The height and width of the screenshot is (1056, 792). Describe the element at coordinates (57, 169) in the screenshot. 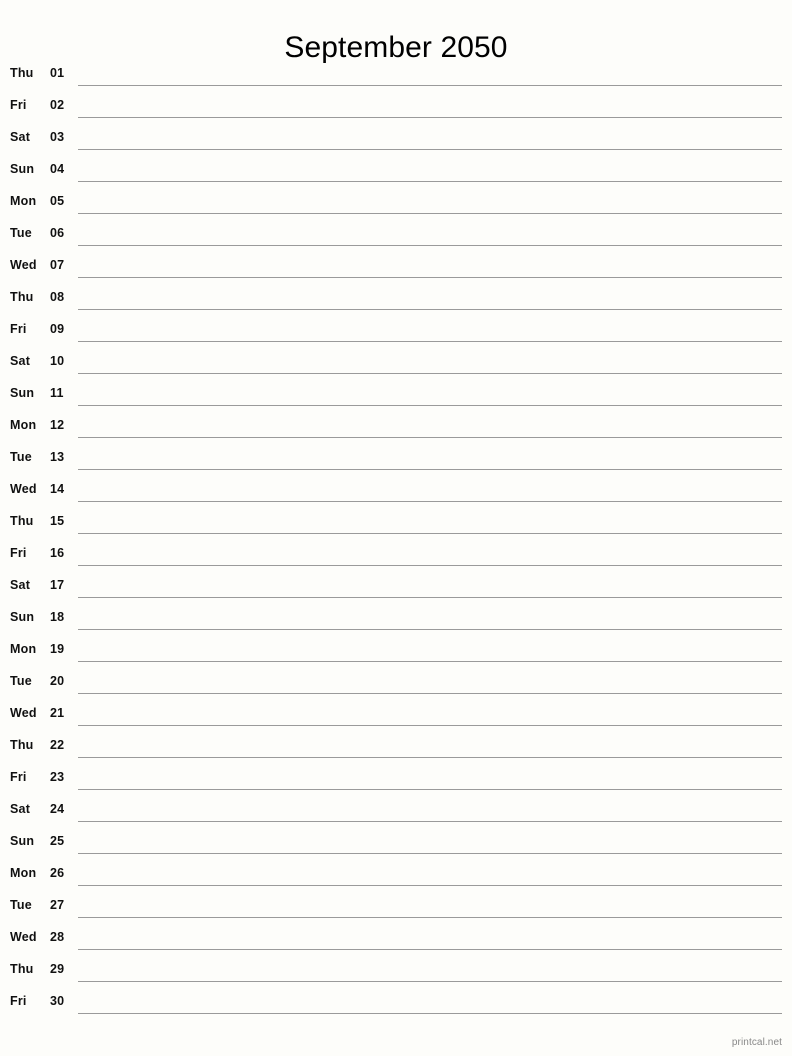

I see `day-number-label: 04` at that location.